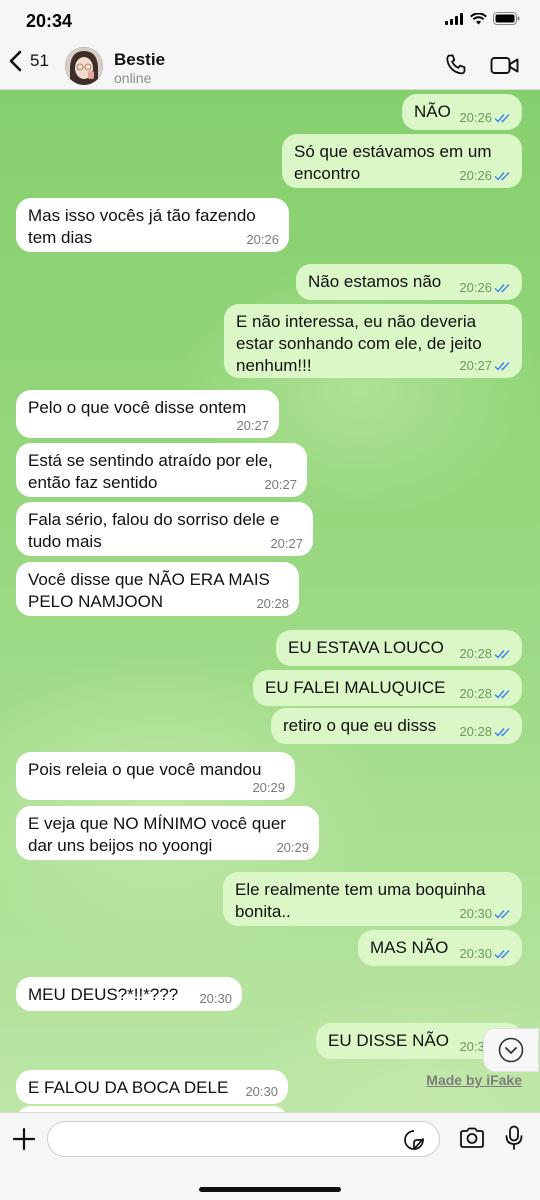 The width and height of the screenshot is (540, 1200). What do you see at coordinates (454, 18) in the screenshot?
I see `signal-icon` at bounding box center [454, 18].